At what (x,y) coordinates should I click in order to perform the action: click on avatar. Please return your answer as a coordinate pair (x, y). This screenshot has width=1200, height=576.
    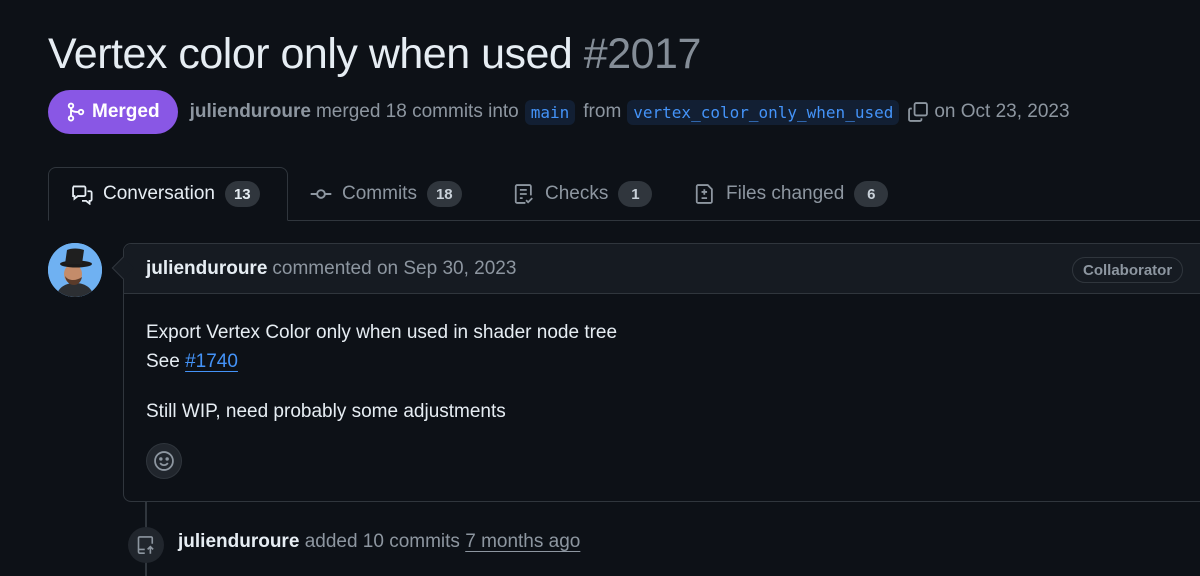
    Looking at the image, I should click on (75, 270).